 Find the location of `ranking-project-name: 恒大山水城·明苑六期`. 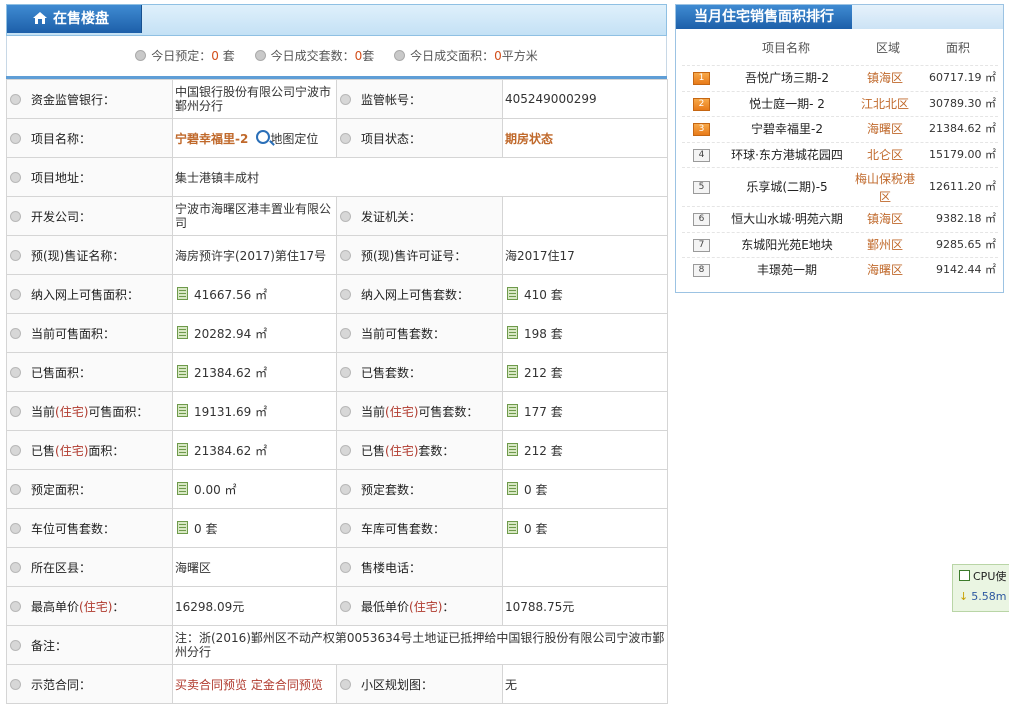

ranking-project-name: 恒大山水城·明苑六期 is located at coordinates (787, 219).